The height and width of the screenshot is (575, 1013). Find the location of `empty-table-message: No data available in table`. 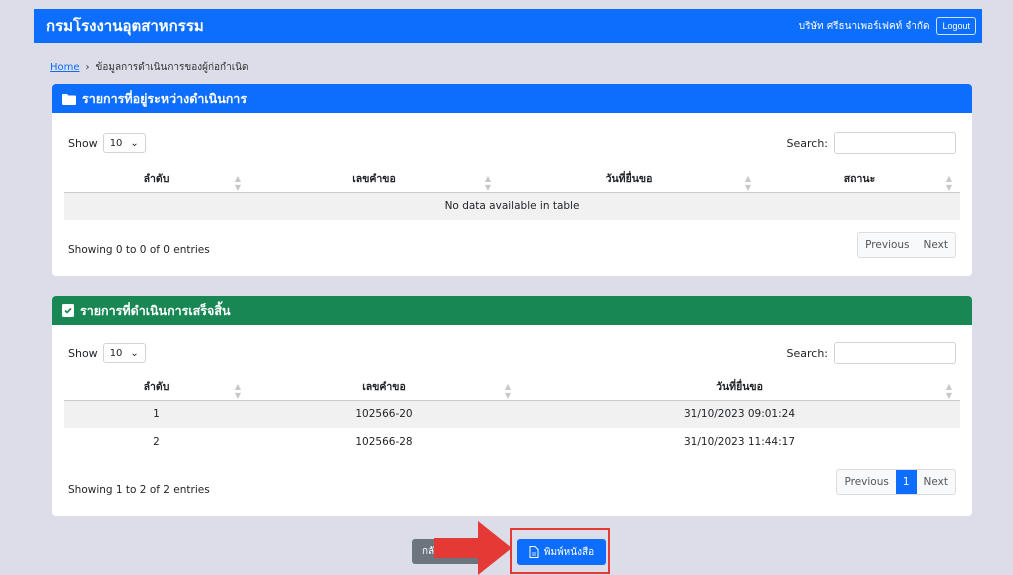

empty-table-message: No data available in table is located at coordinates (512, 206).